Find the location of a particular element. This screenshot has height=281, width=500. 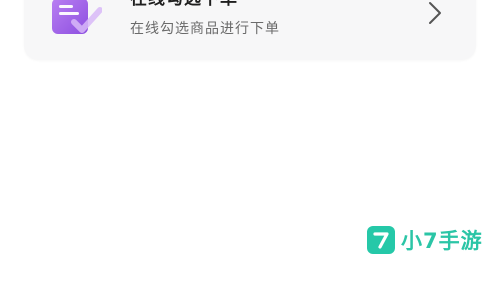

watermark-logo-icon is located at coordinates (381, 240).